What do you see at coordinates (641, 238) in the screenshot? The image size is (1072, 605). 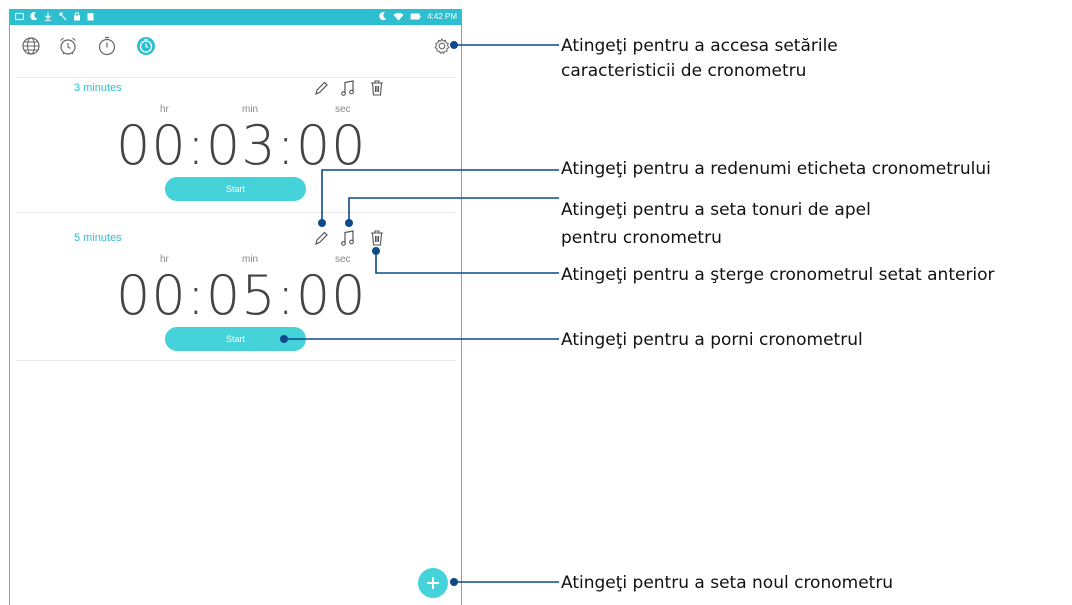 I see `callout-ringtone-line2: pentru cronometru` at bounding box center [641, 238].